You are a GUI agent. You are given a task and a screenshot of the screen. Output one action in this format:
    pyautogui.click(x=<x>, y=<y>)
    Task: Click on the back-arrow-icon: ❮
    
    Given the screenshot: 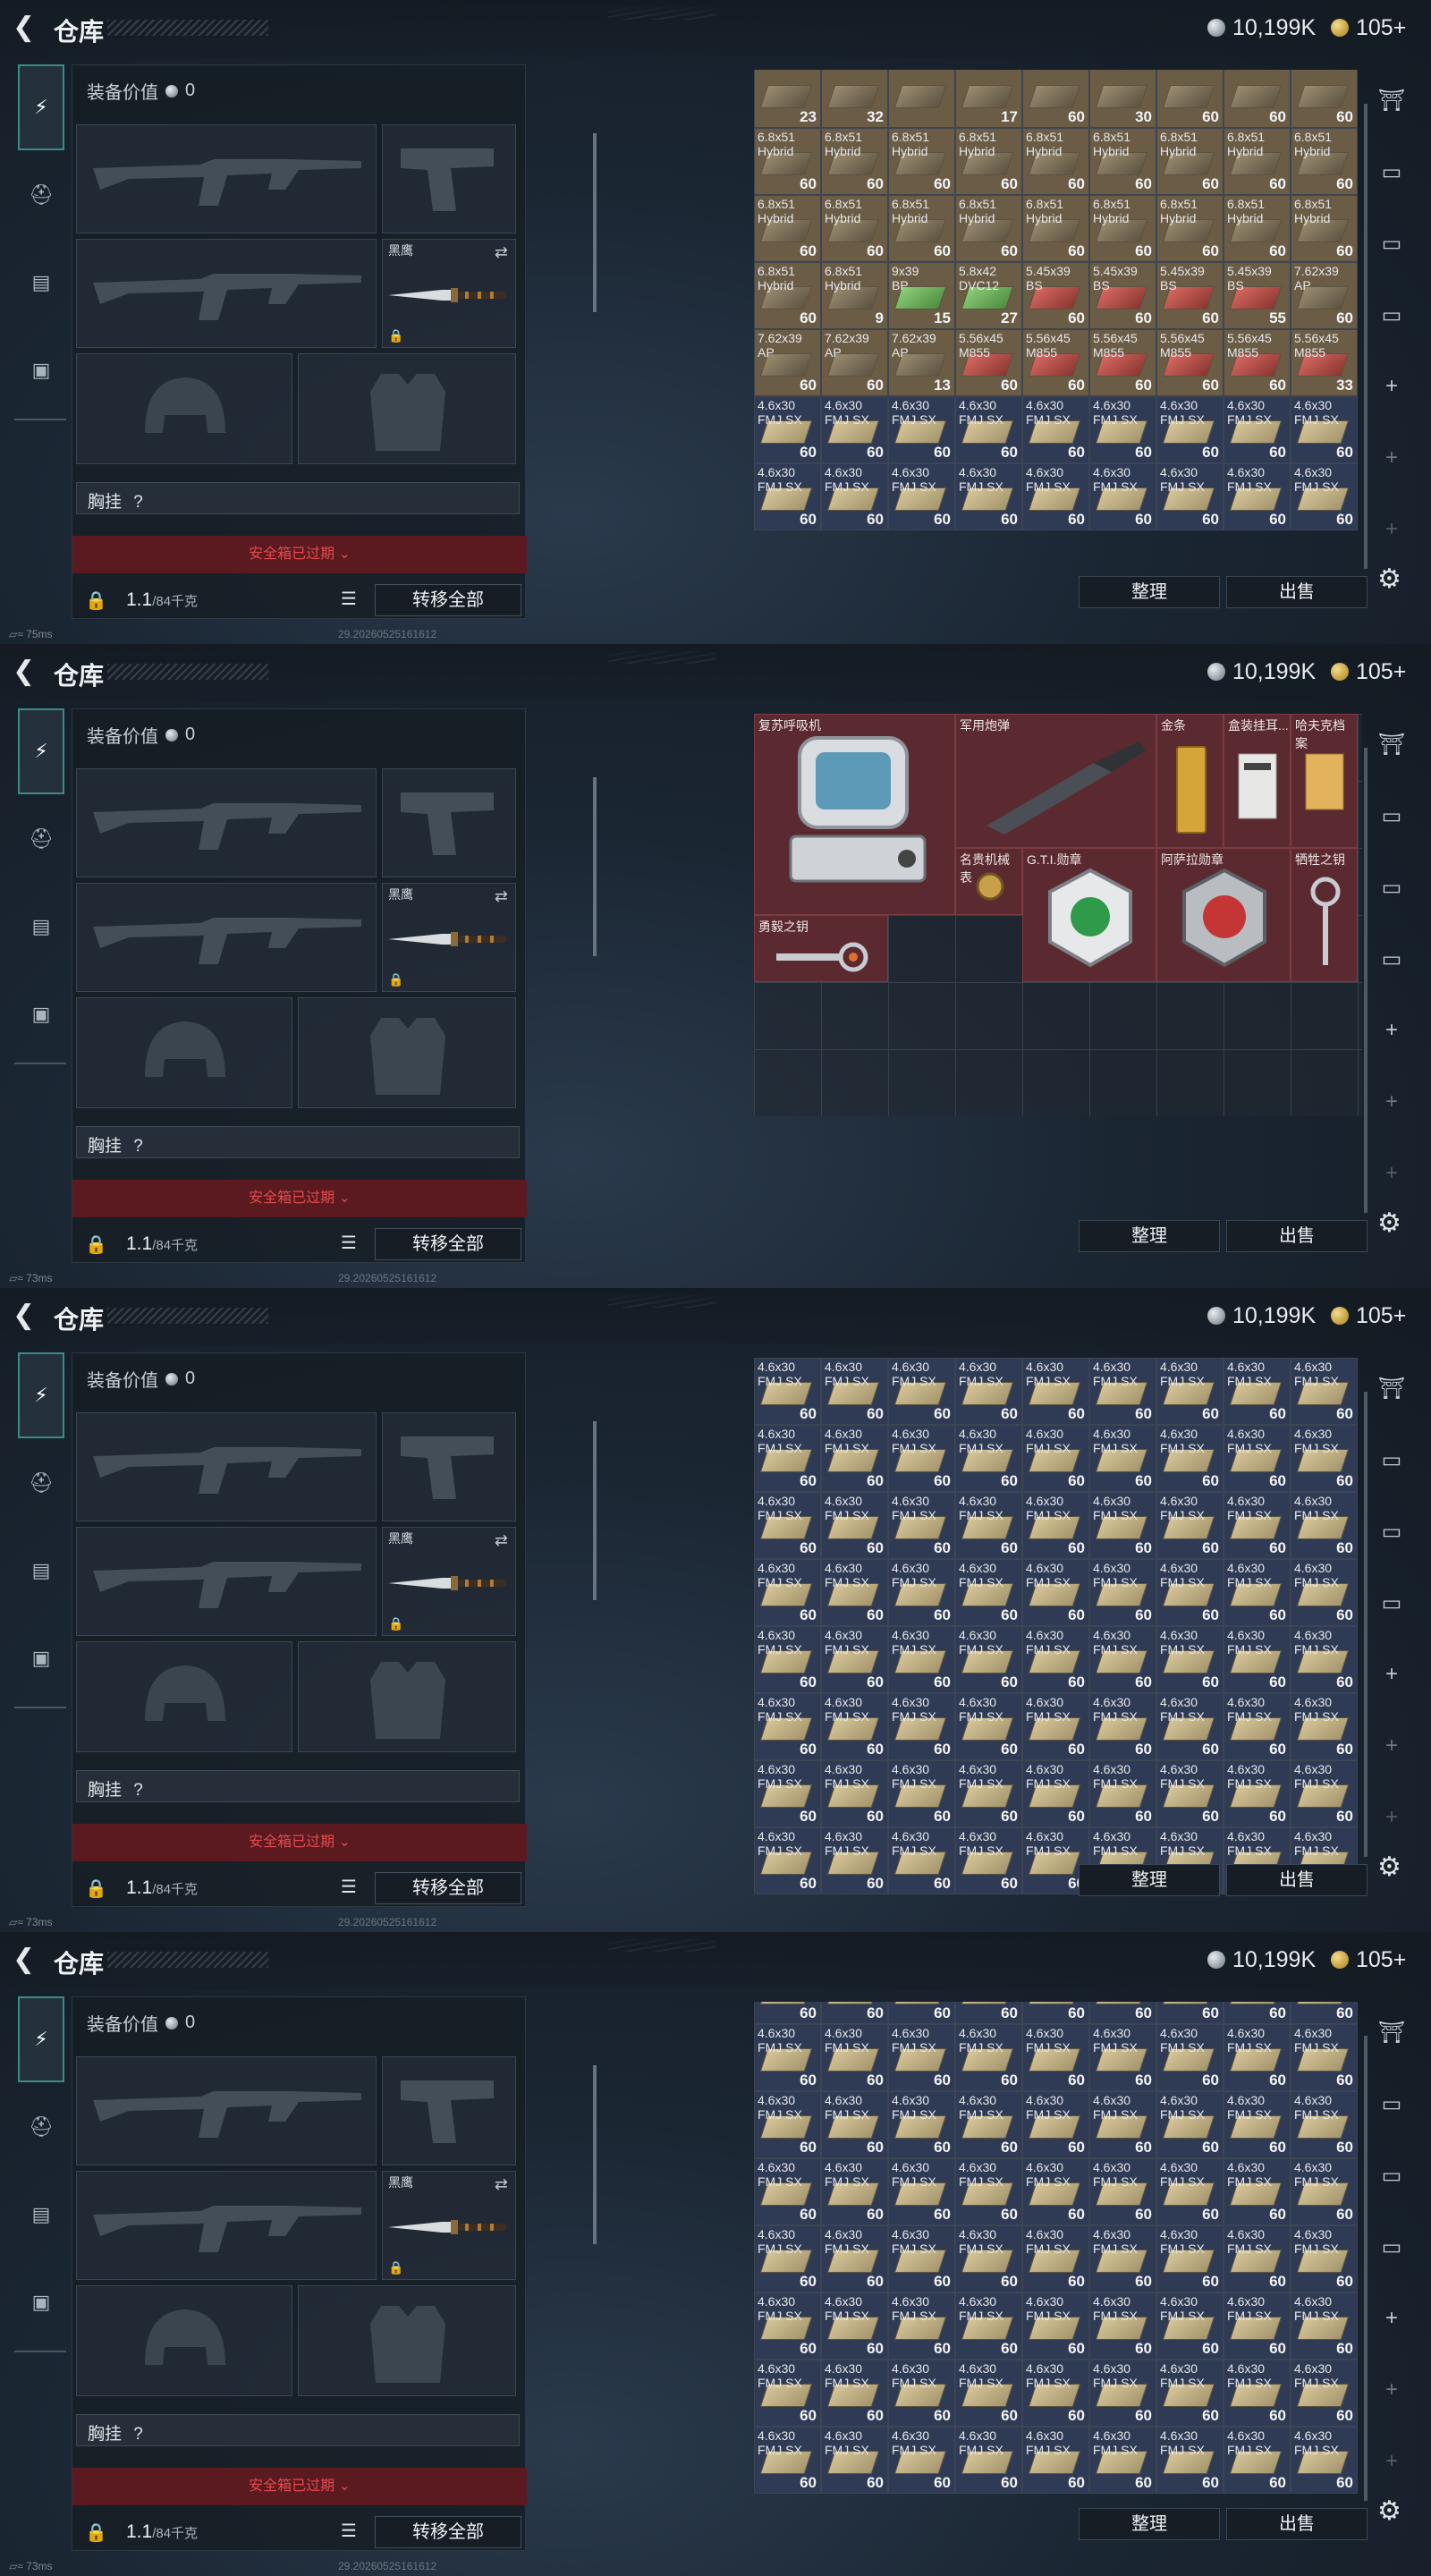 What is the action you would take?
    pyautogui.click(x=28, y=27)
    